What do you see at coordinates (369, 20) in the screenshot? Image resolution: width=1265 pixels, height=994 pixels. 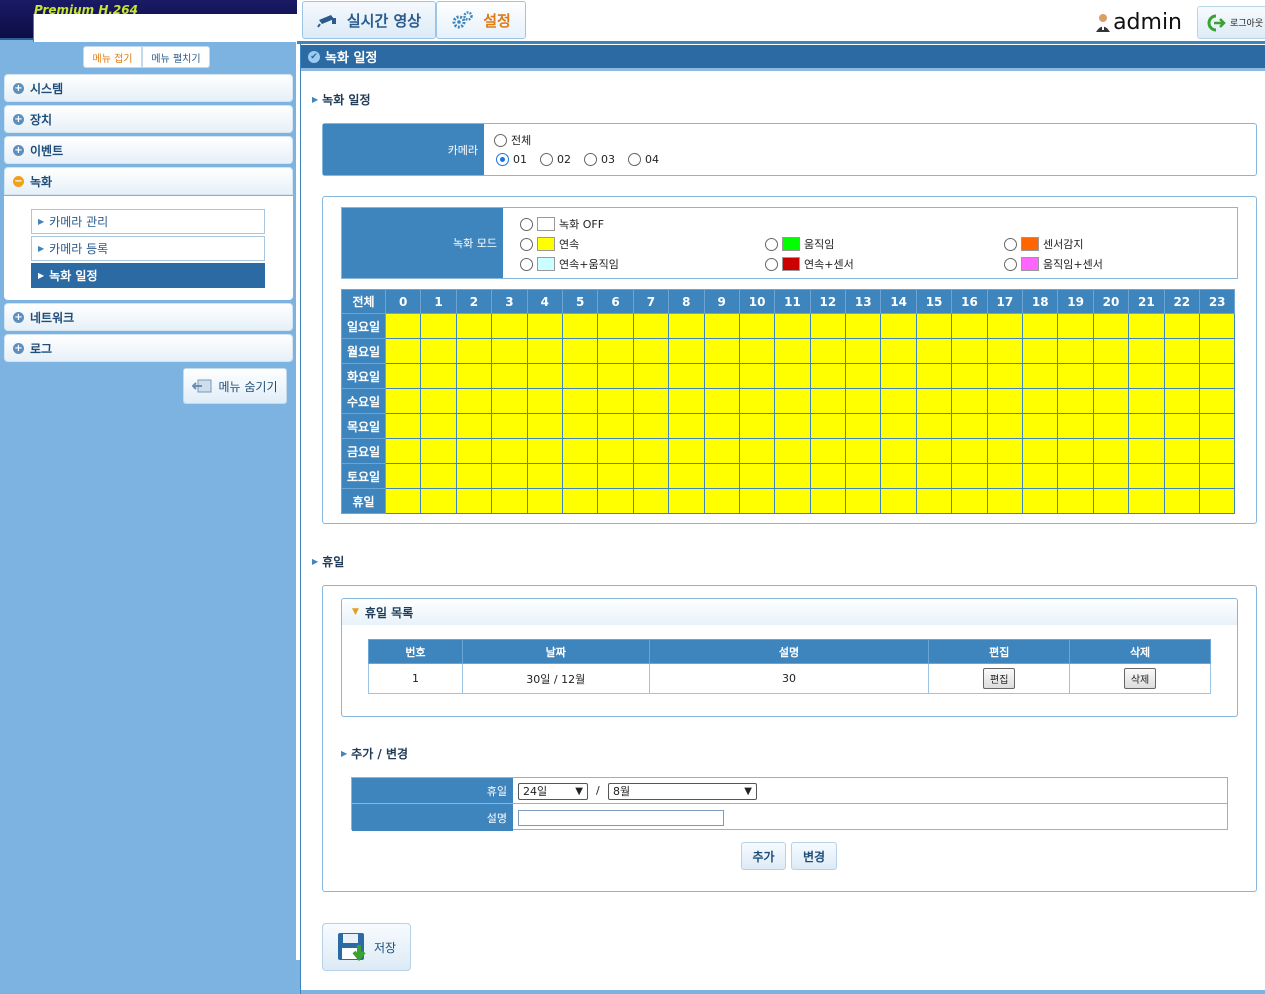 I see `tab-live-video: 실시간 영상` at bounding box center [369, 20].